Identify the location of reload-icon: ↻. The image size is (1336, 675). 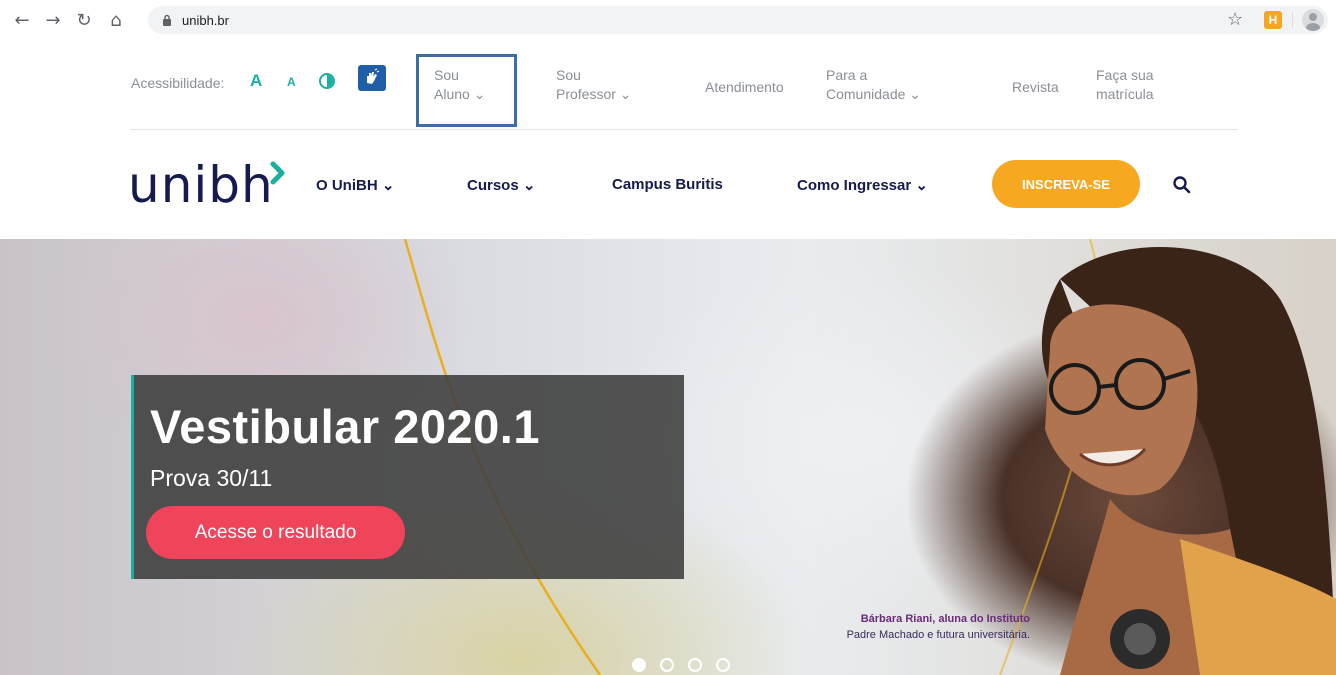
(84, 20).